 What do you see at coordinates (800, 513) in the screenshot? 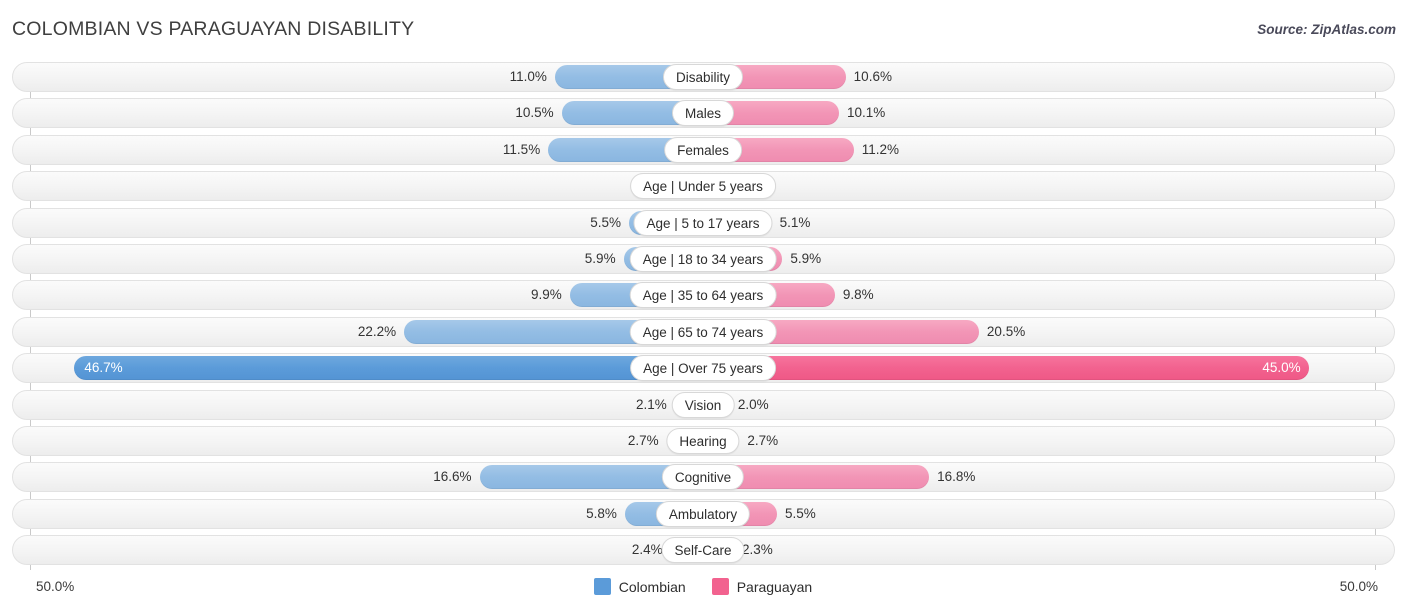
I see `value-label-paraguayan: 5.5%` at bounding box center [800, 513].